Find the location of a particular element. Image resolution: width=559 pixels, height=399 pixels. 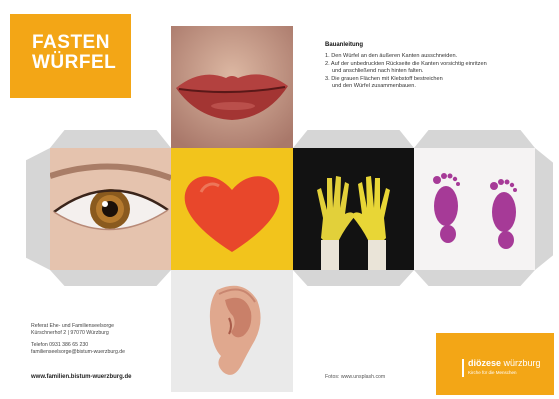

logo-bar is located at coordinates (463, 368).